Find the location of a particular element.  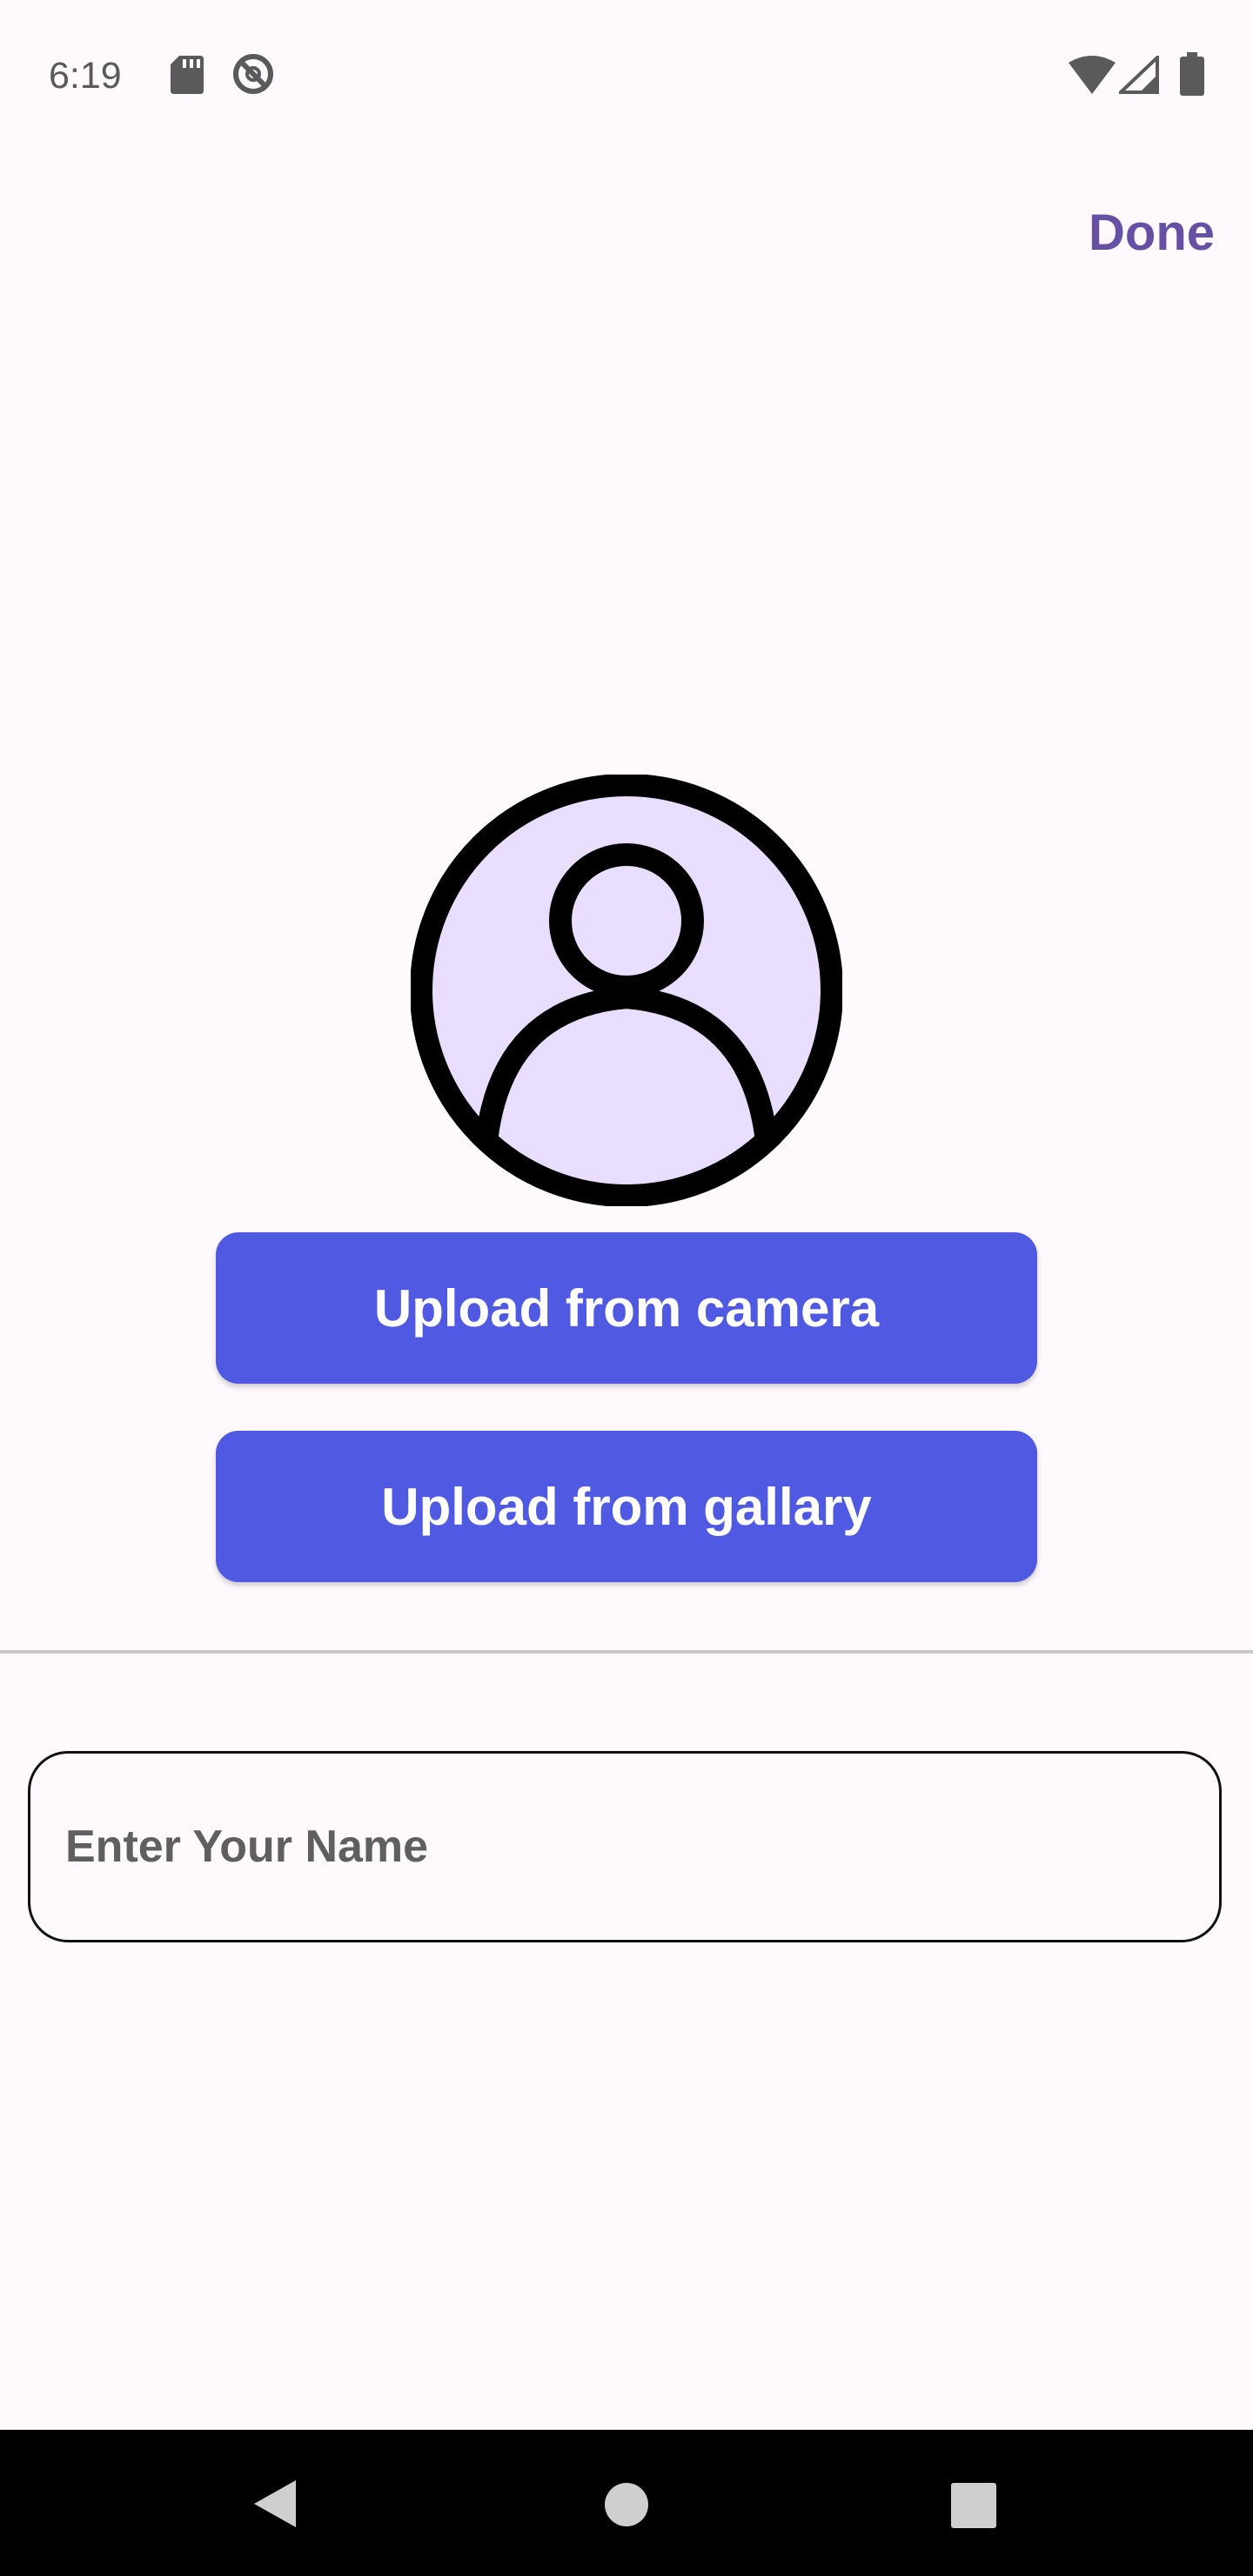

back-icon is located at coordinates (275, 2504).